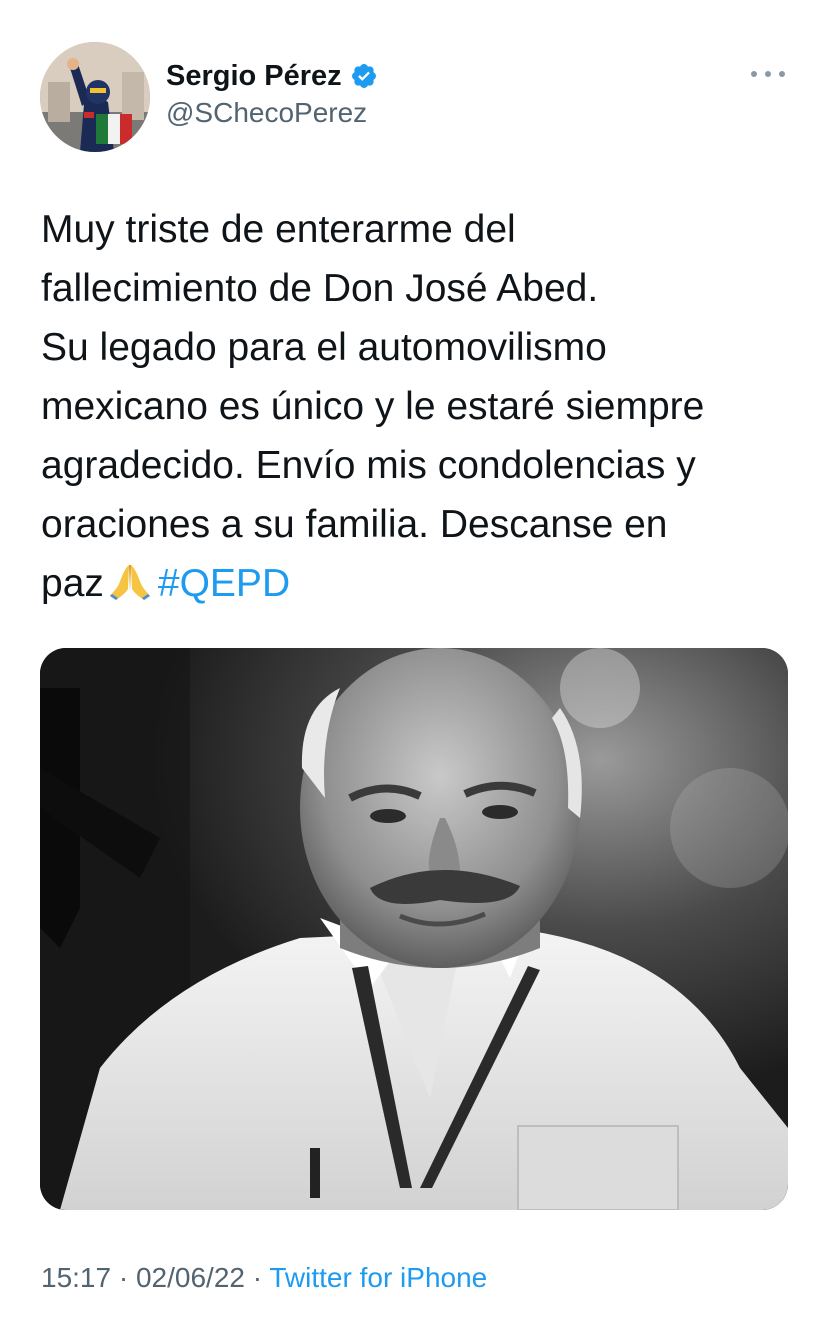 Image resolution: width=829 pixels, height=1324 pixels. Describe the element at coordinates (76, 1277) in the screenshot. I see `tweet-time: 15:17` at that location.